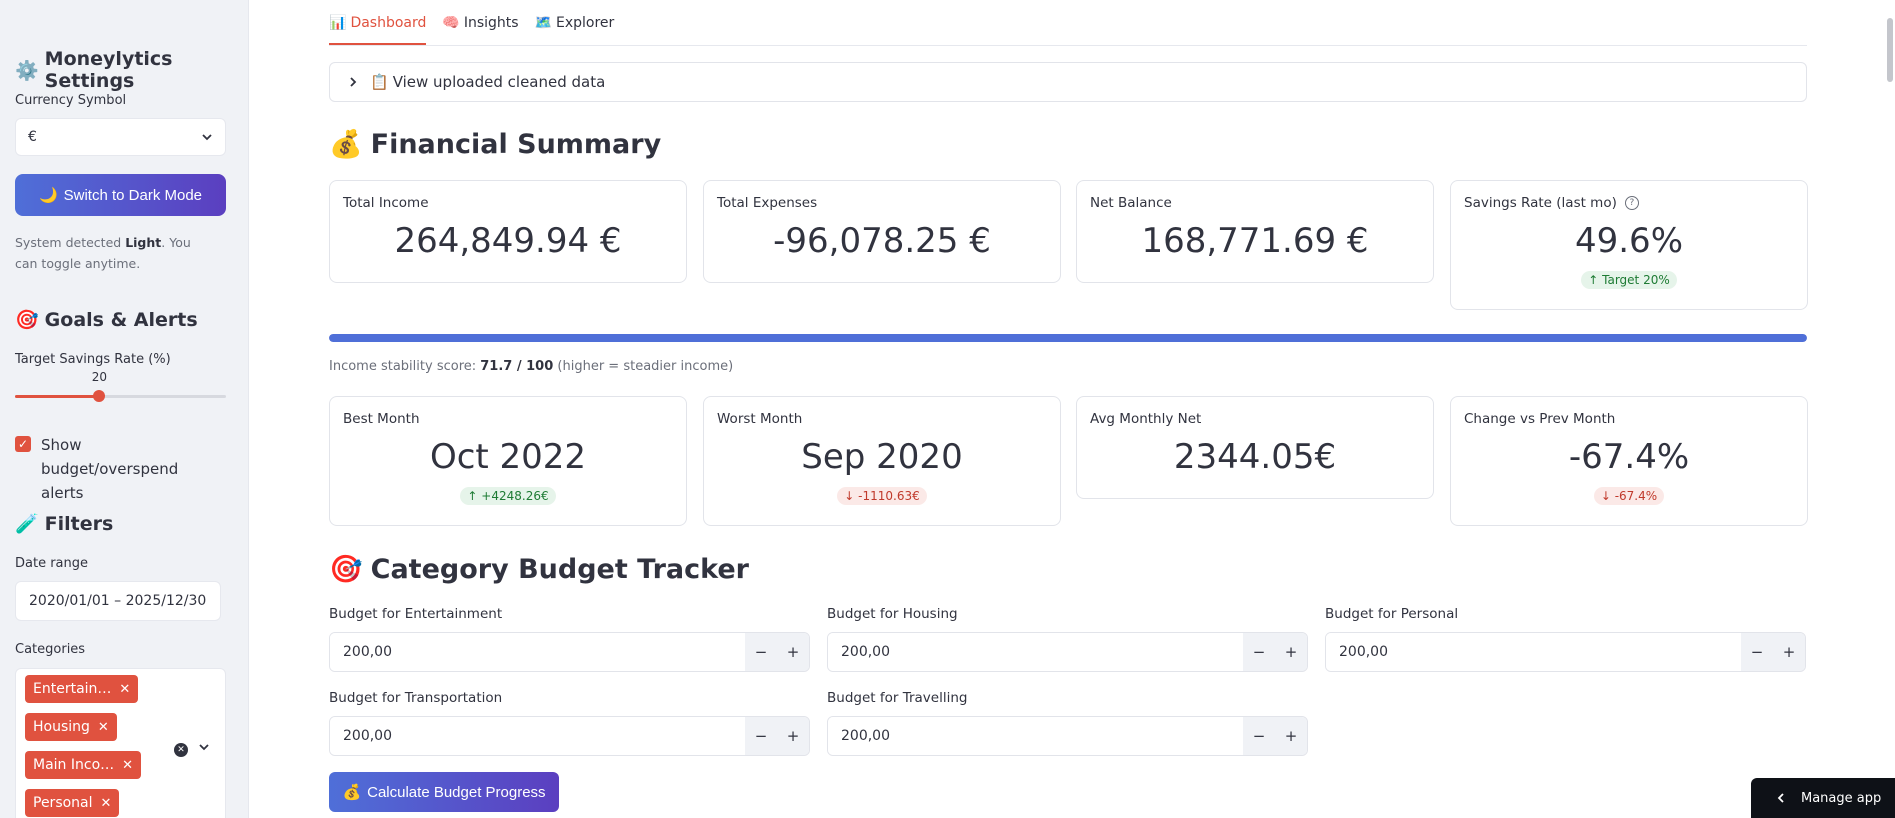  Describe the element at coordinates (539, 569) in the screenshot. I see `budget-tracker-heading: 🎯 Category Budget Tracker` at that location.